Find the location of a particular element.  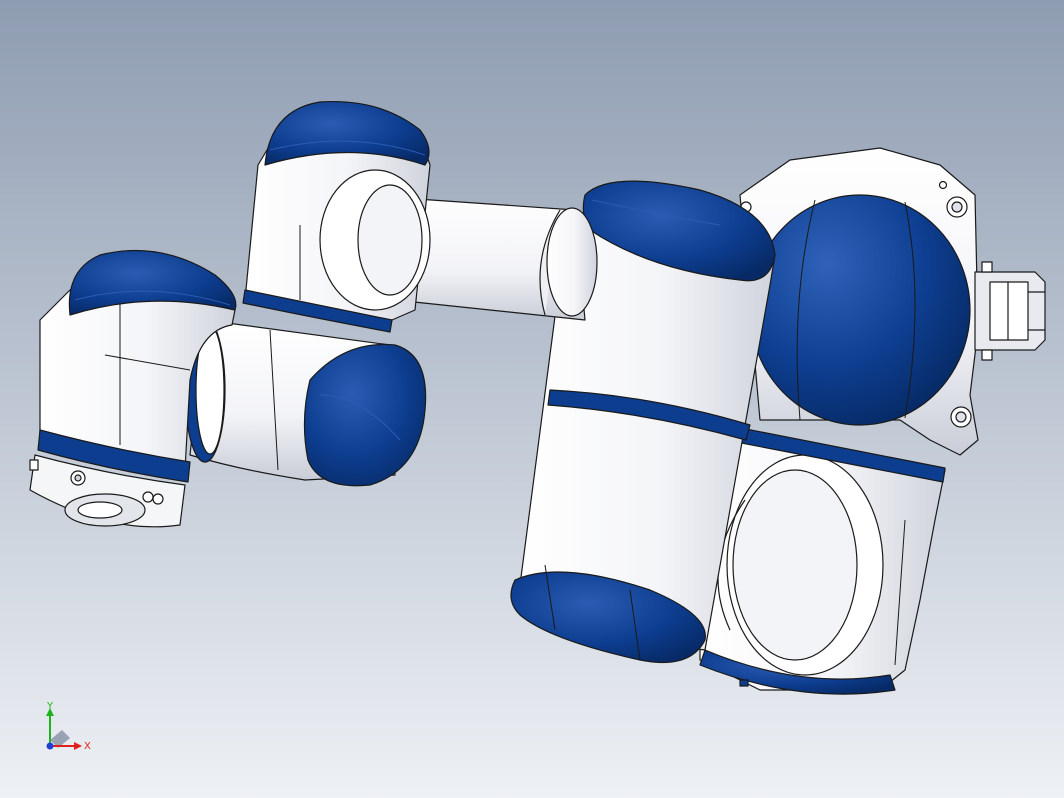

base-joint-dome is located at coordinates (860, 310).